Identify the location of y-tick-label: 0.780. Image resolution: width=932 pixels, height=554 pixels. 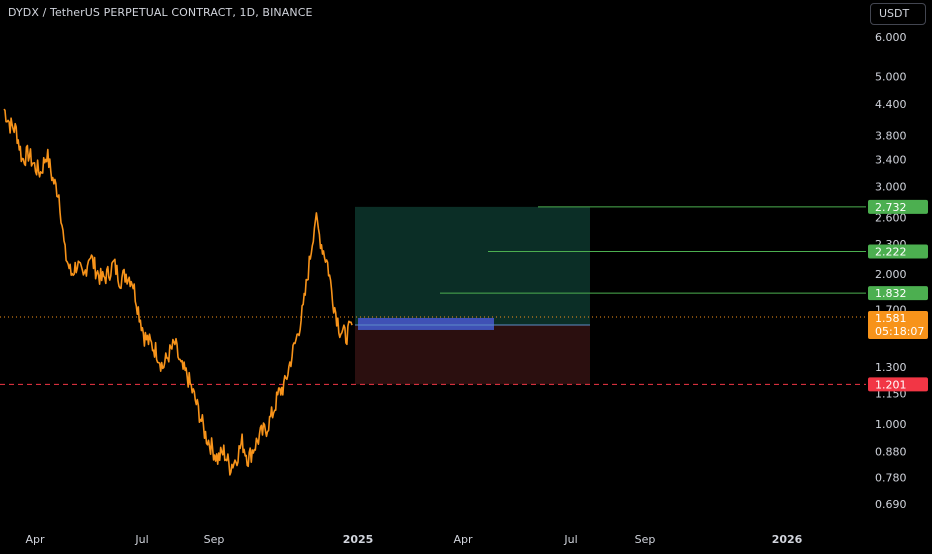
(891, 478).